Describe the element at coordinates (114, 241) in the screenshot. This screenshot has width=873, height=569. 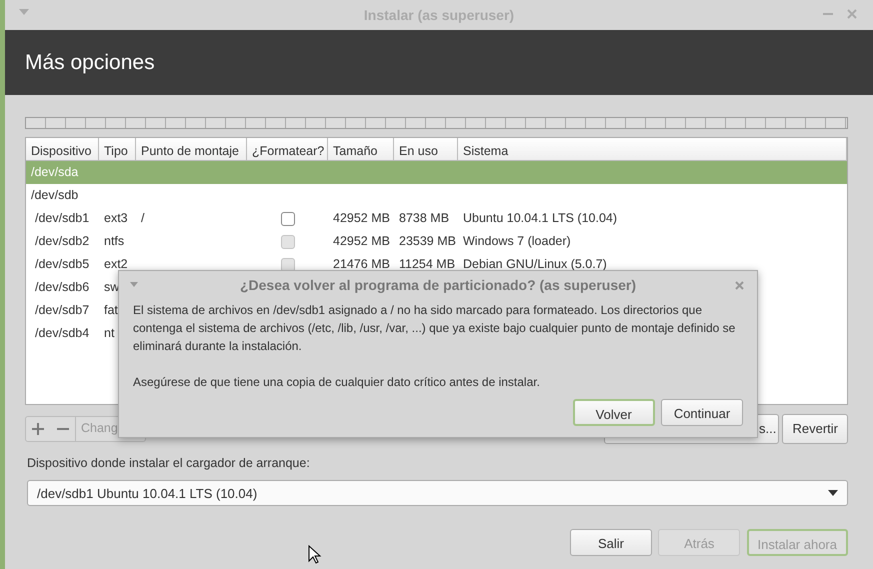
I see `table-cell: ntfs` at that location.